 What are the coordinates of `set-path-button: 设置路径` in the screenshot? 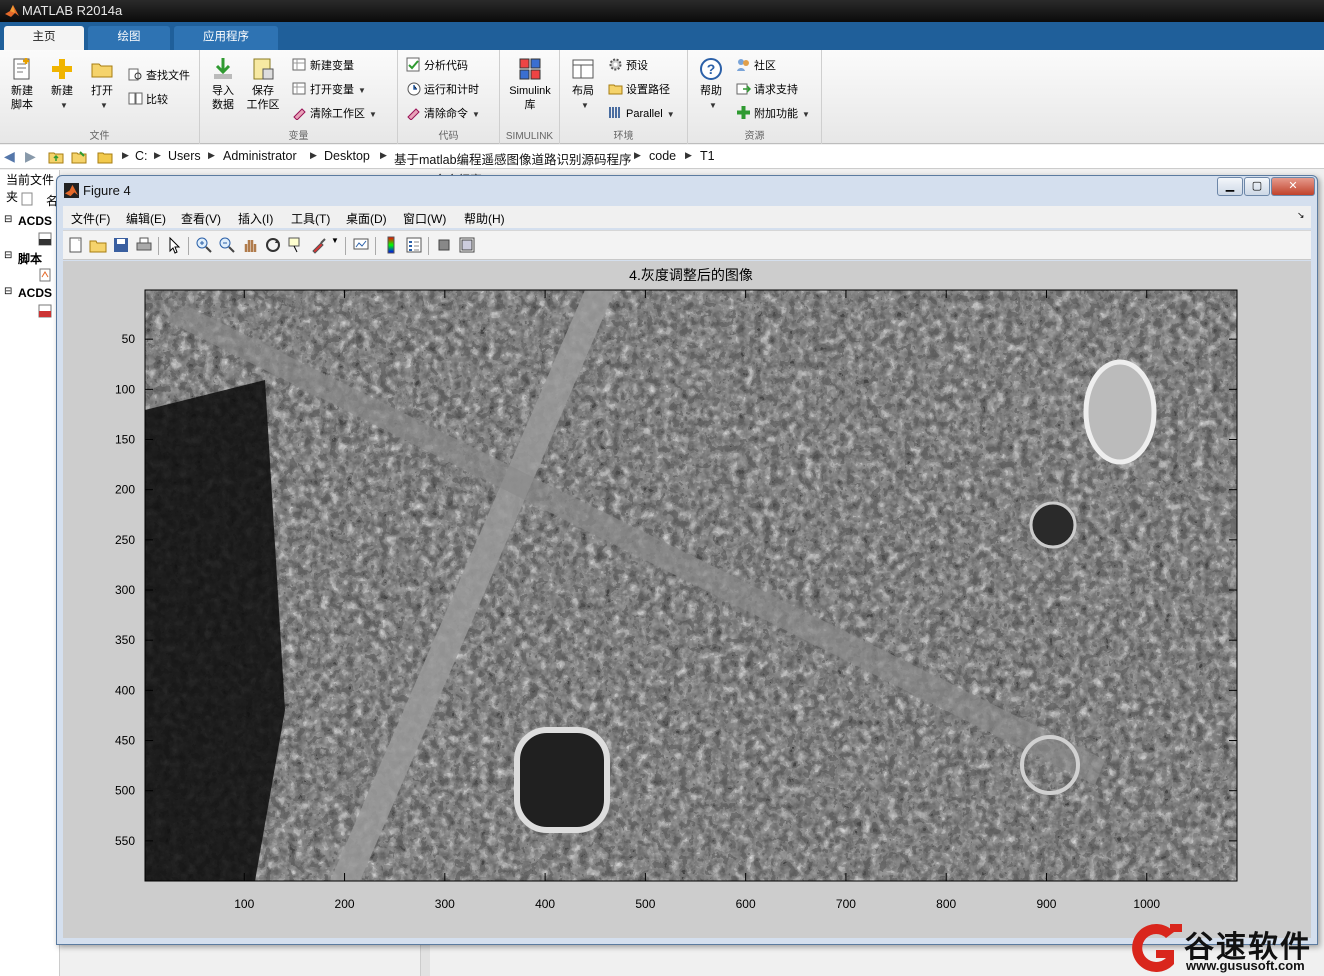 It's located at (639, 90).